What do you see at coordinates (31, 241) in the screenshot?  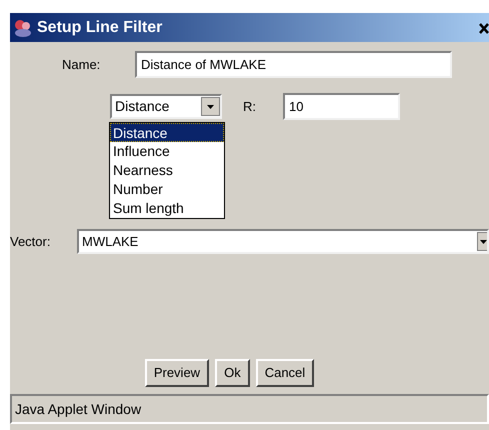 I see `vector-label: Vector:` at bounding box center [31, 241].